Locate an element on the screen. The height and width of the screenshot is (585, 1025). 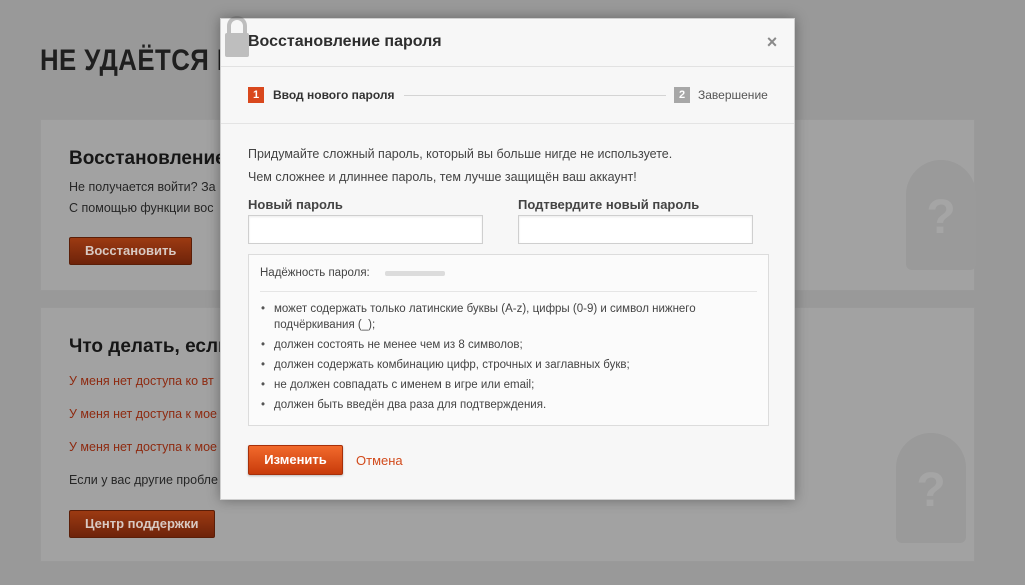
help-link-1: У меня нет доступа ко вт is located at coordinates (141, 381).